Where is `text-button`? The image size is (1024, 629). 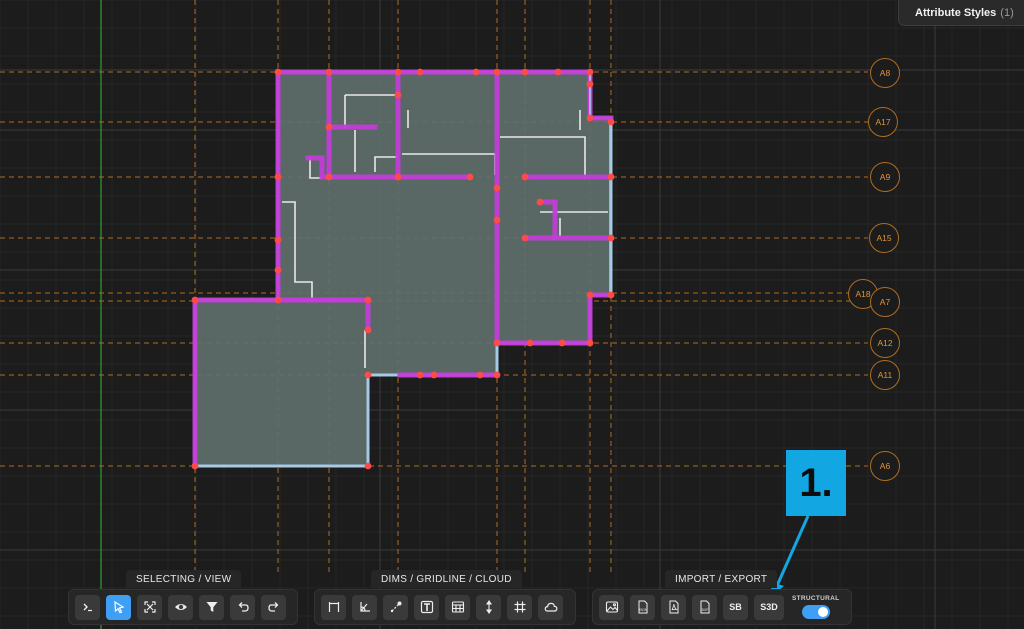
text-button is located at coordinates (426, 607).